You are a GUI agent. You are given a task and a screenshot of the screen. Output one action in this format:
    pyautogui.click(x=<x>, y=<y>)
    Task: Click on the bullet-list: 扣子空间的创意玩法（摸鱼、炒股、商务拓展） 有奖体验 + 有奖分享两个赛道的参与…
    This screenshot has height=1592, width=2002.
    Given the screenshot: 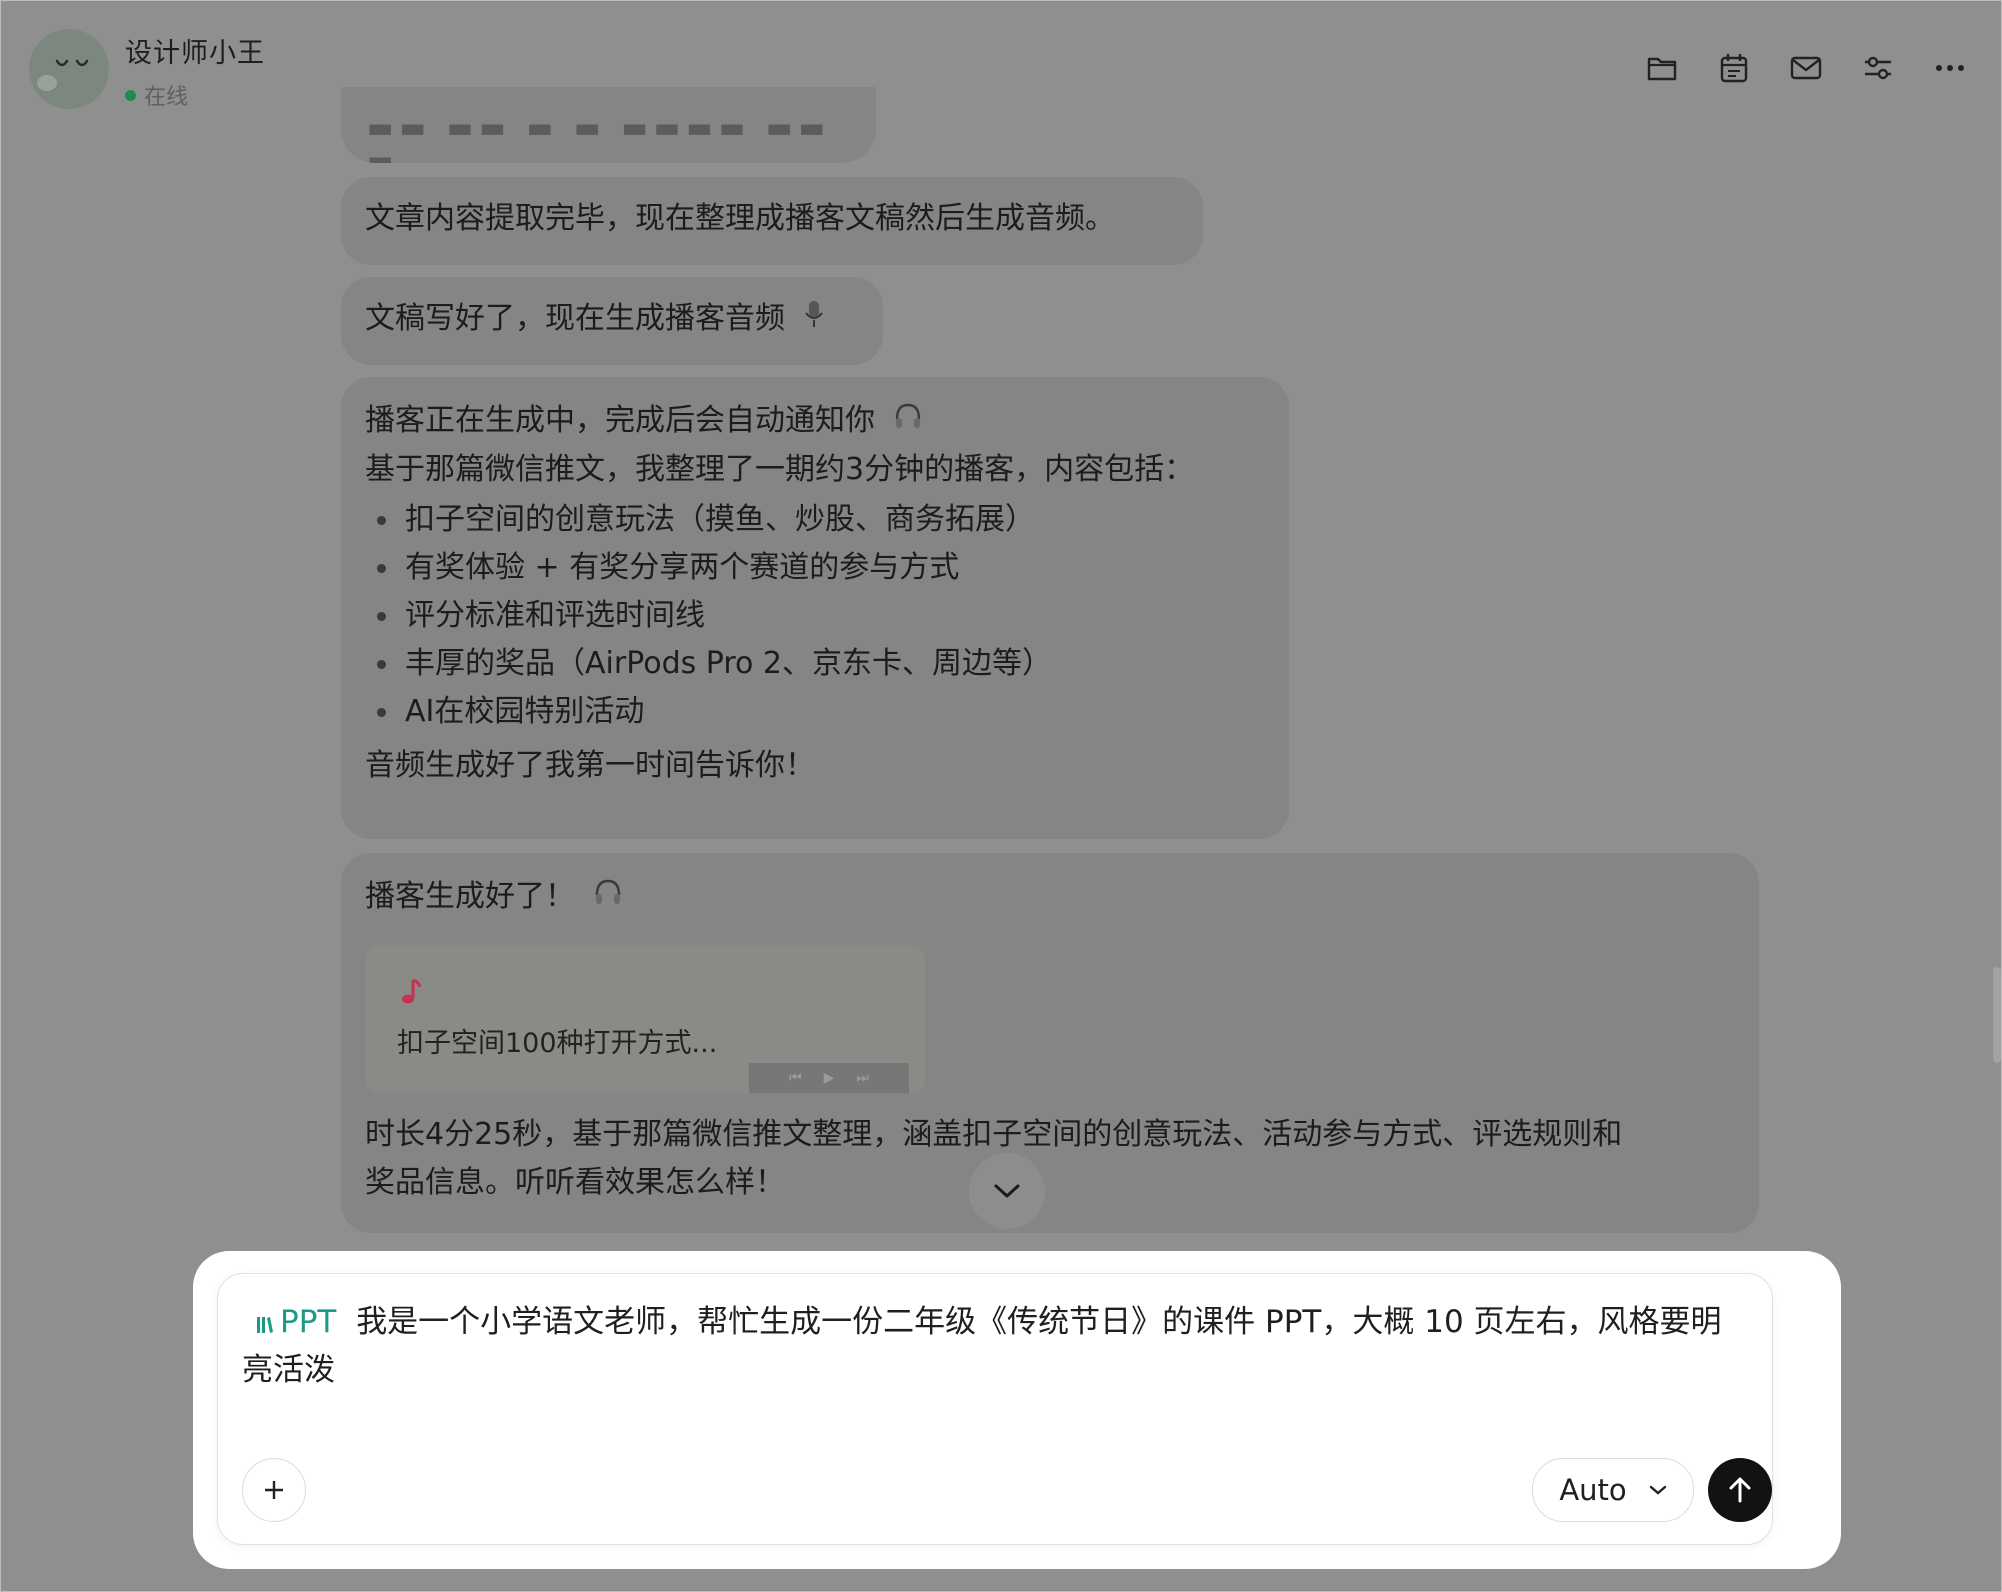 What is the action you would take?
    pyautogui.click(x=815, y=616)
    